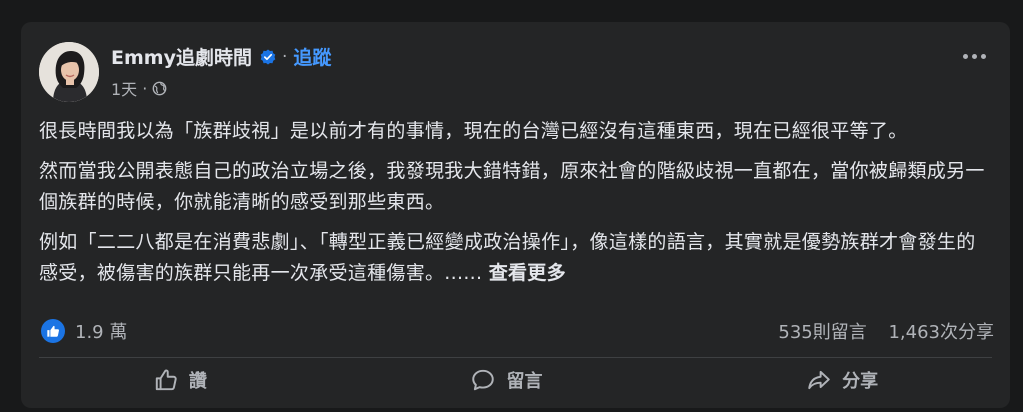  Describe the element at coordinates (527, 273) in the screenshot. I see `see-more-link: 查看更多` at that location.